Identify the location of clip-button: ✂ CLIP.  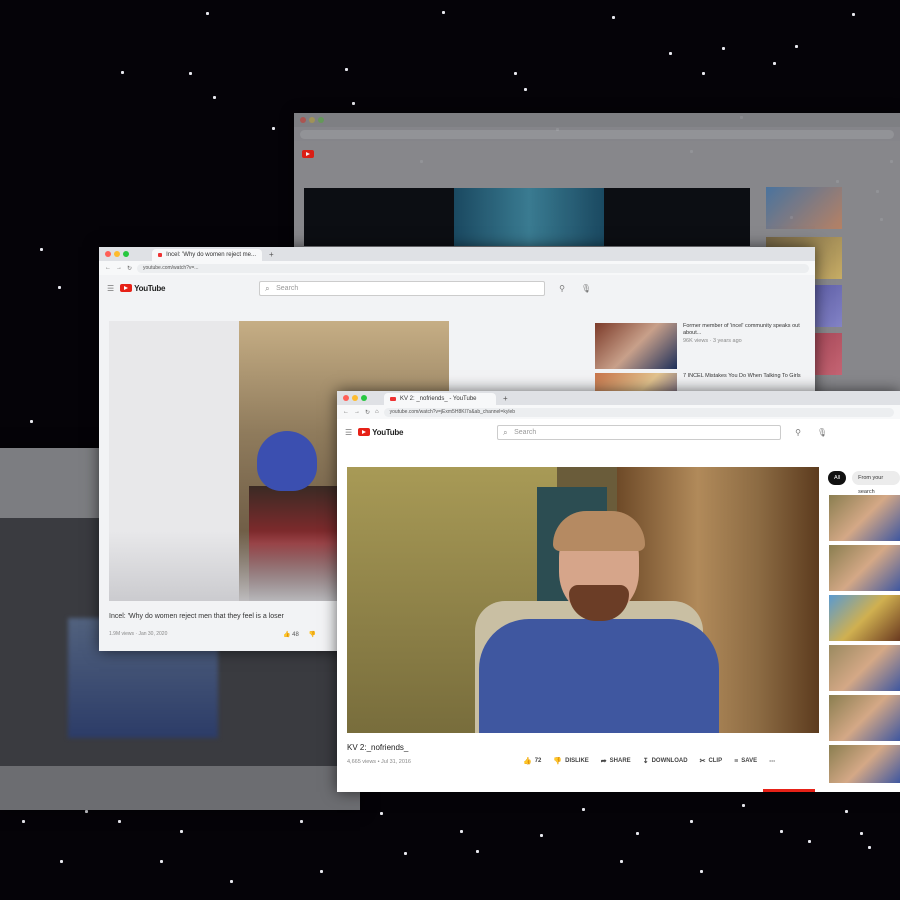
(711, 761).